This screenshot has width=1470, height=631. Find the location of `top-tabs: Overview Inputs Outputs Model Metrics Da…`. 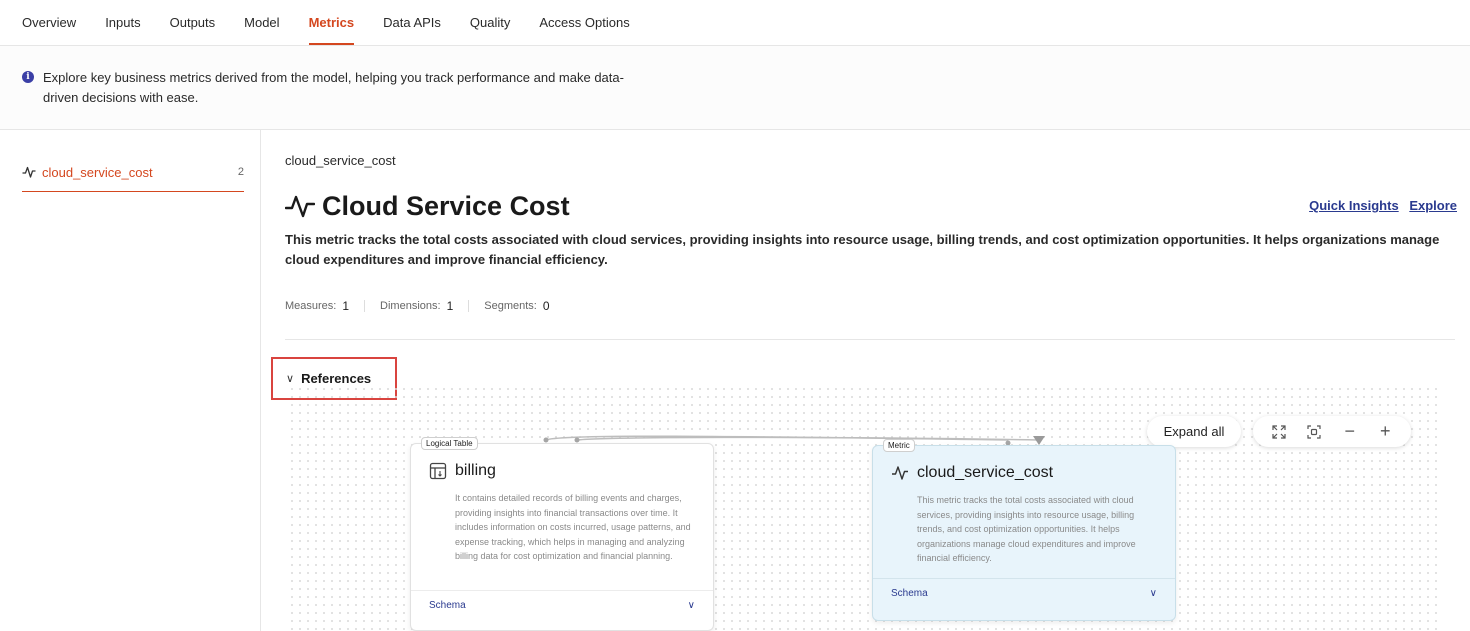

top-tabs: Overview Inputs Outputs Model Metrics Da… is located at coordinates (735, 23).